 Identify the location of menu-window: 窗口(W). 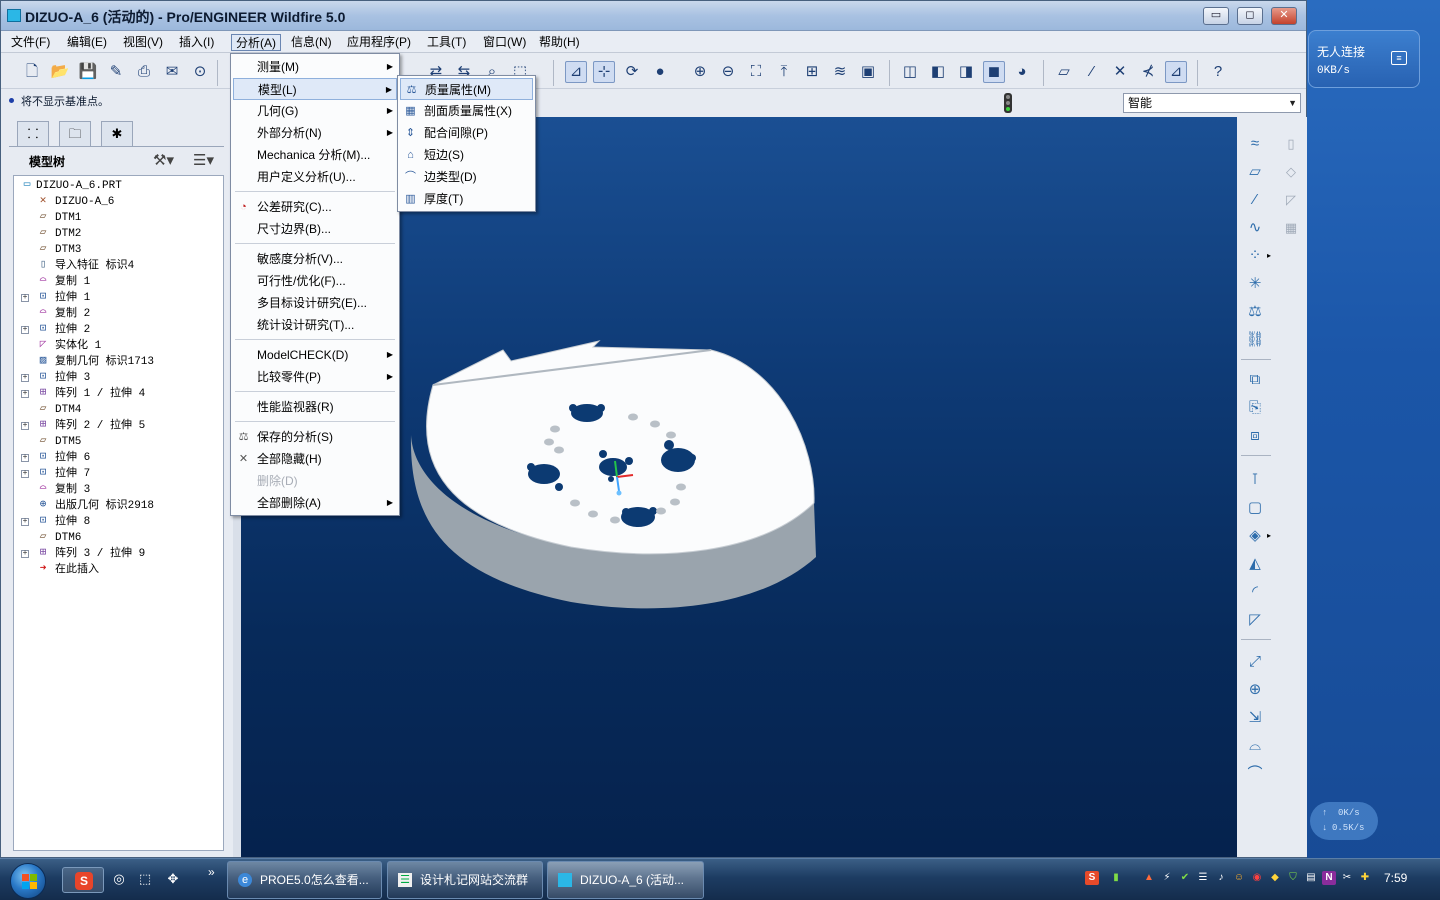
(504, 42).